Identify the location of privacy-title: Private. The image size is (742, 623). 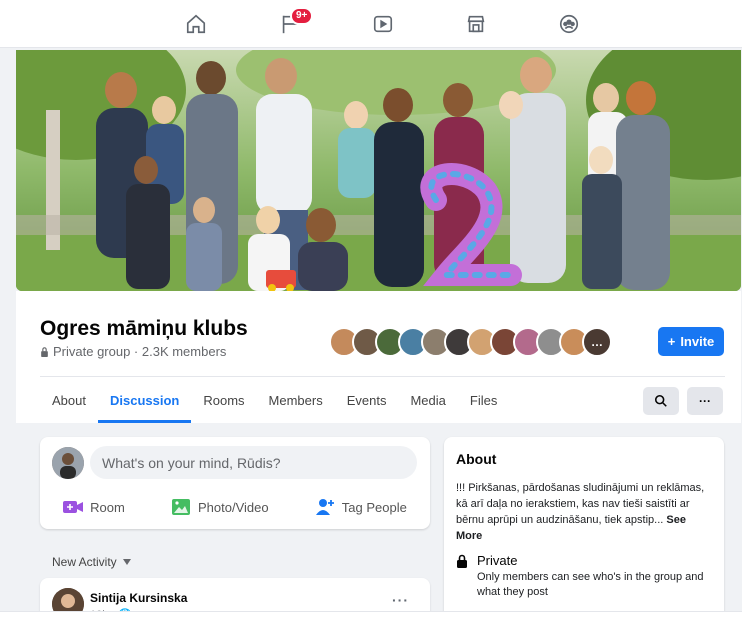
(497, 560).